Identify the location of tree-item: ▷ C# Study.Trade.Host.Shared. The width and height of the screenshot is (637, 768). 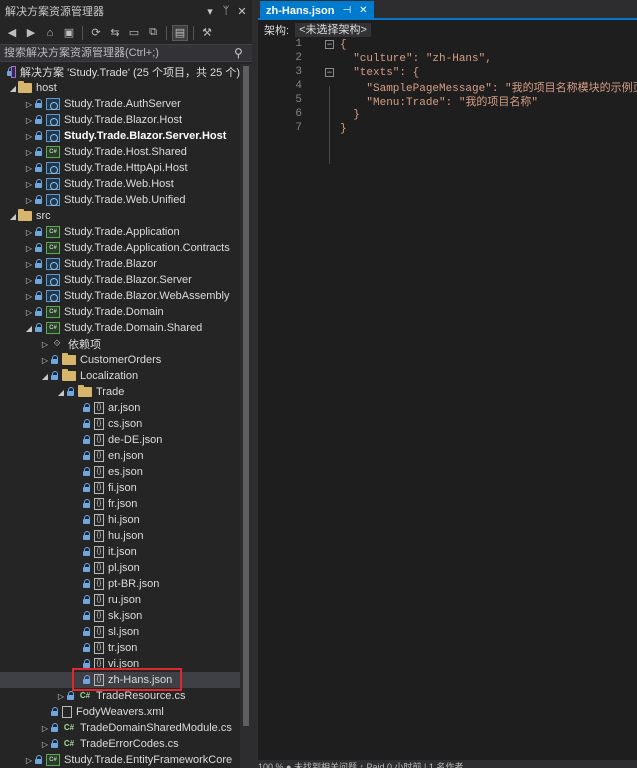
(120, 152).